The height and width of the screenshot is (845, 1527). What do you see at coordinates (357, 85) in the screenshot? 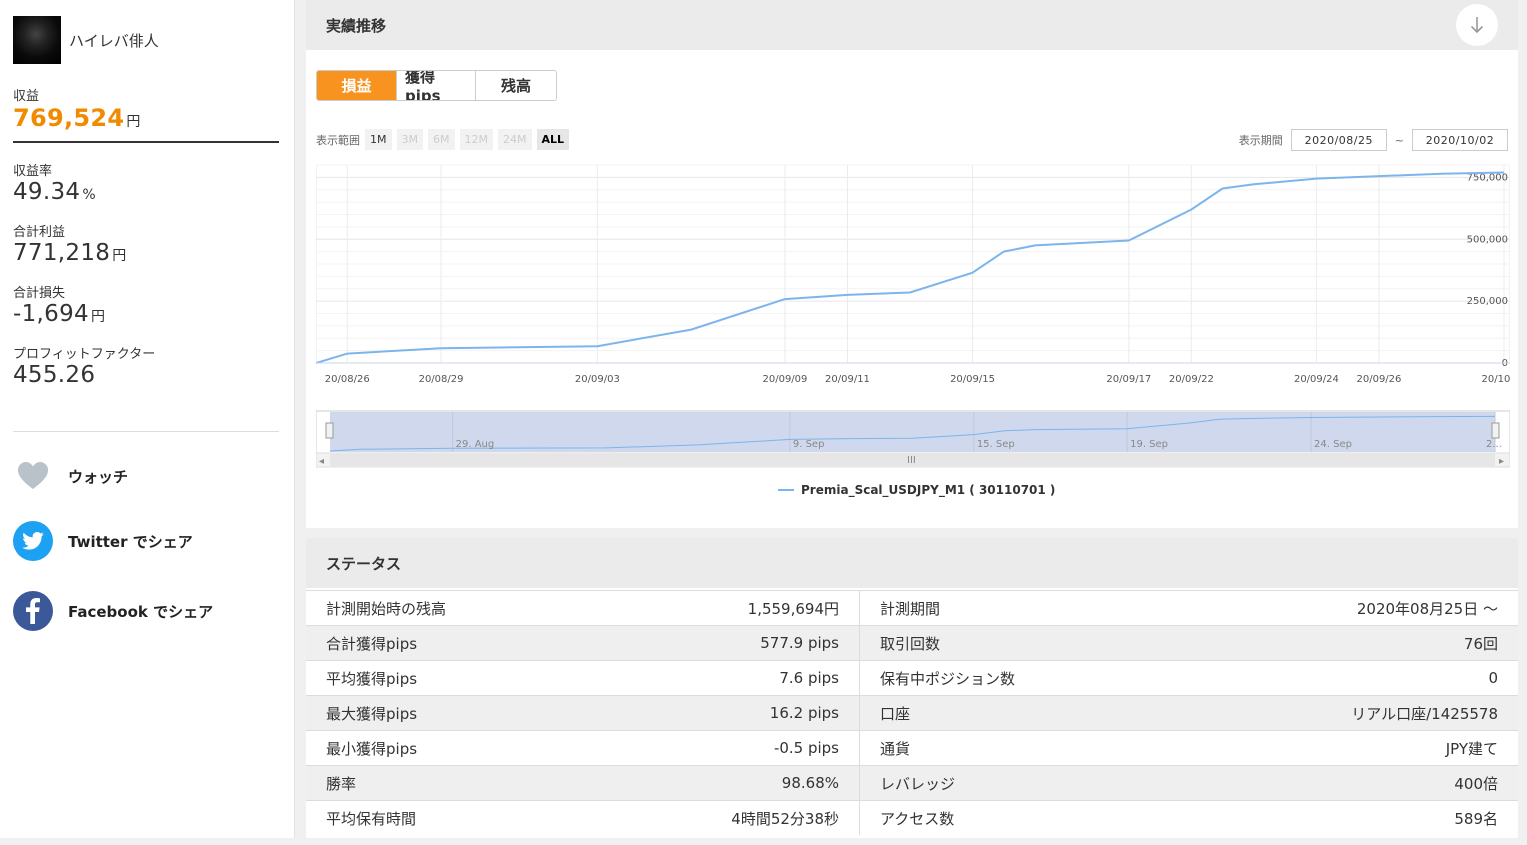
I see `tab-profit: 損益` at bounding box center [357, 85].